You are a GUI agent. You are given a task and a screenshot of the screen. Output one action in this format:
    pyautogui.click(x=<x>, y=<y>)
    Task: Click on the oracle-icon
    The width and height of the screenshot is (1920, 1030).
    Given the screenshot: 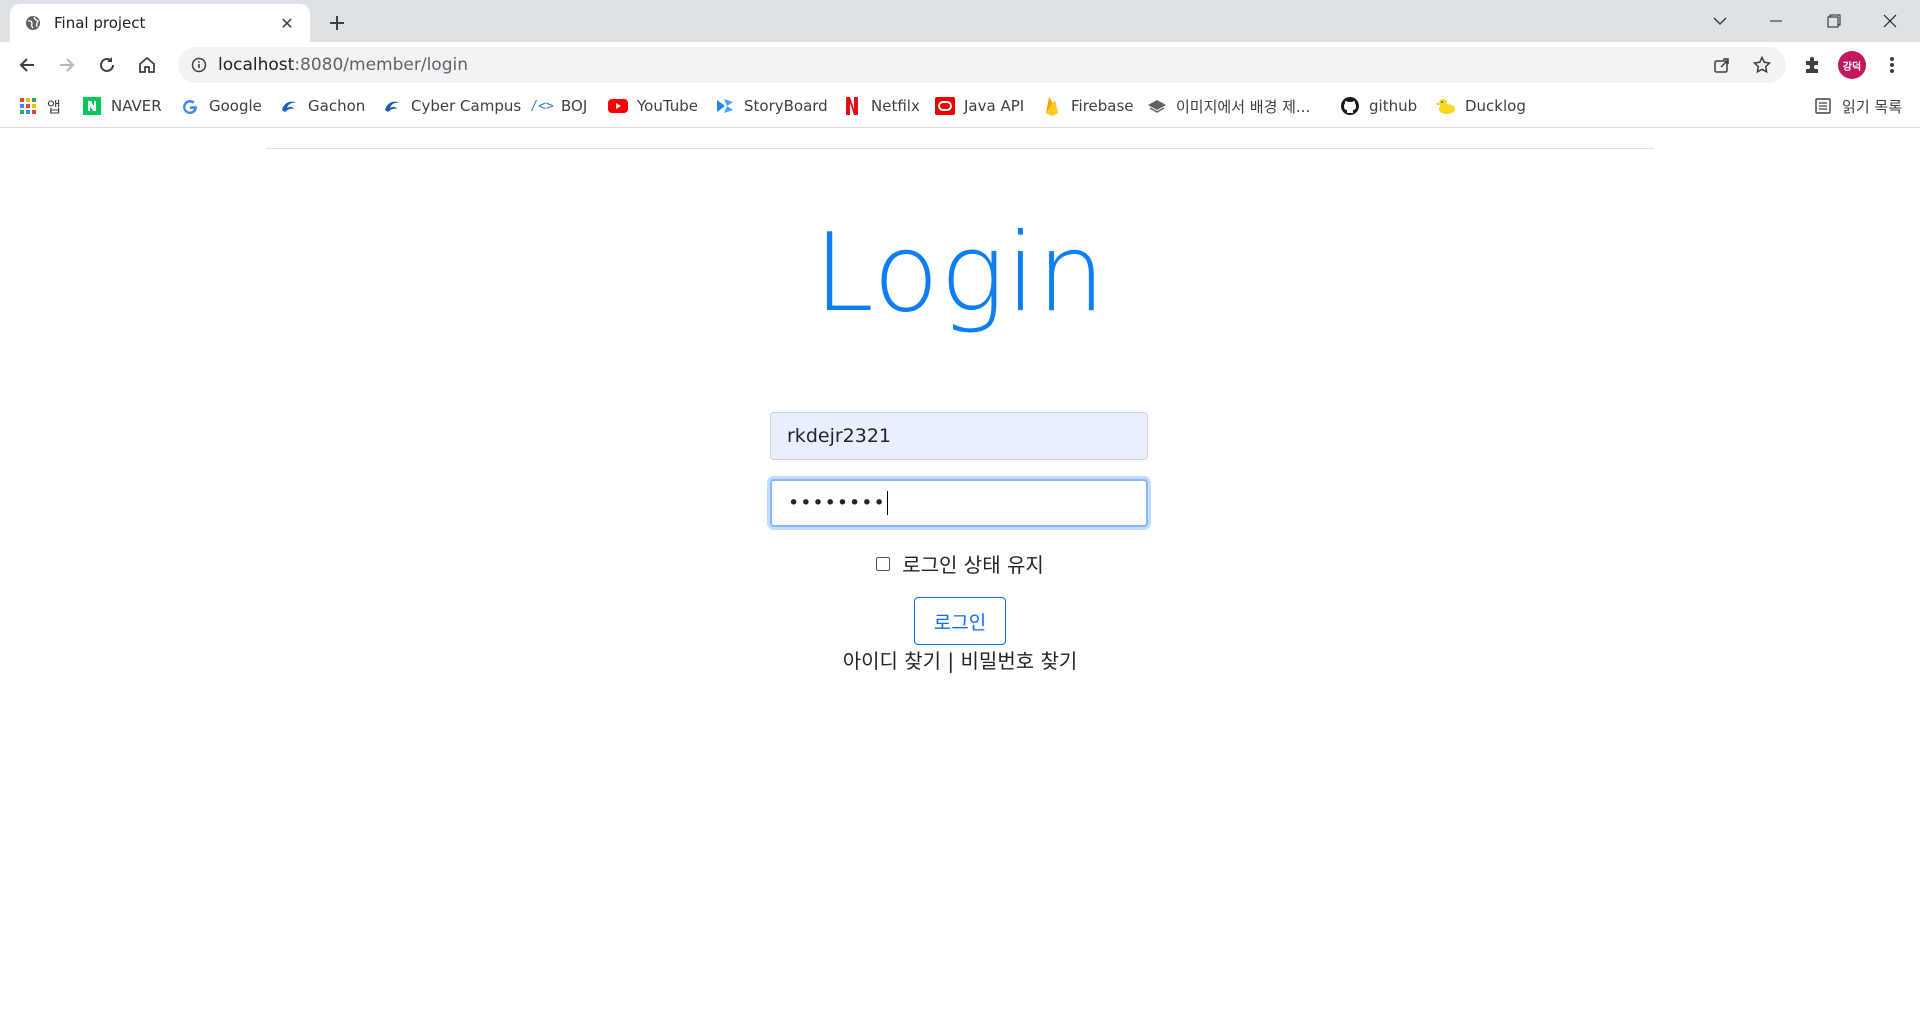 What is the action you would take?
    pyautogui.click(x=945, y=106)
    